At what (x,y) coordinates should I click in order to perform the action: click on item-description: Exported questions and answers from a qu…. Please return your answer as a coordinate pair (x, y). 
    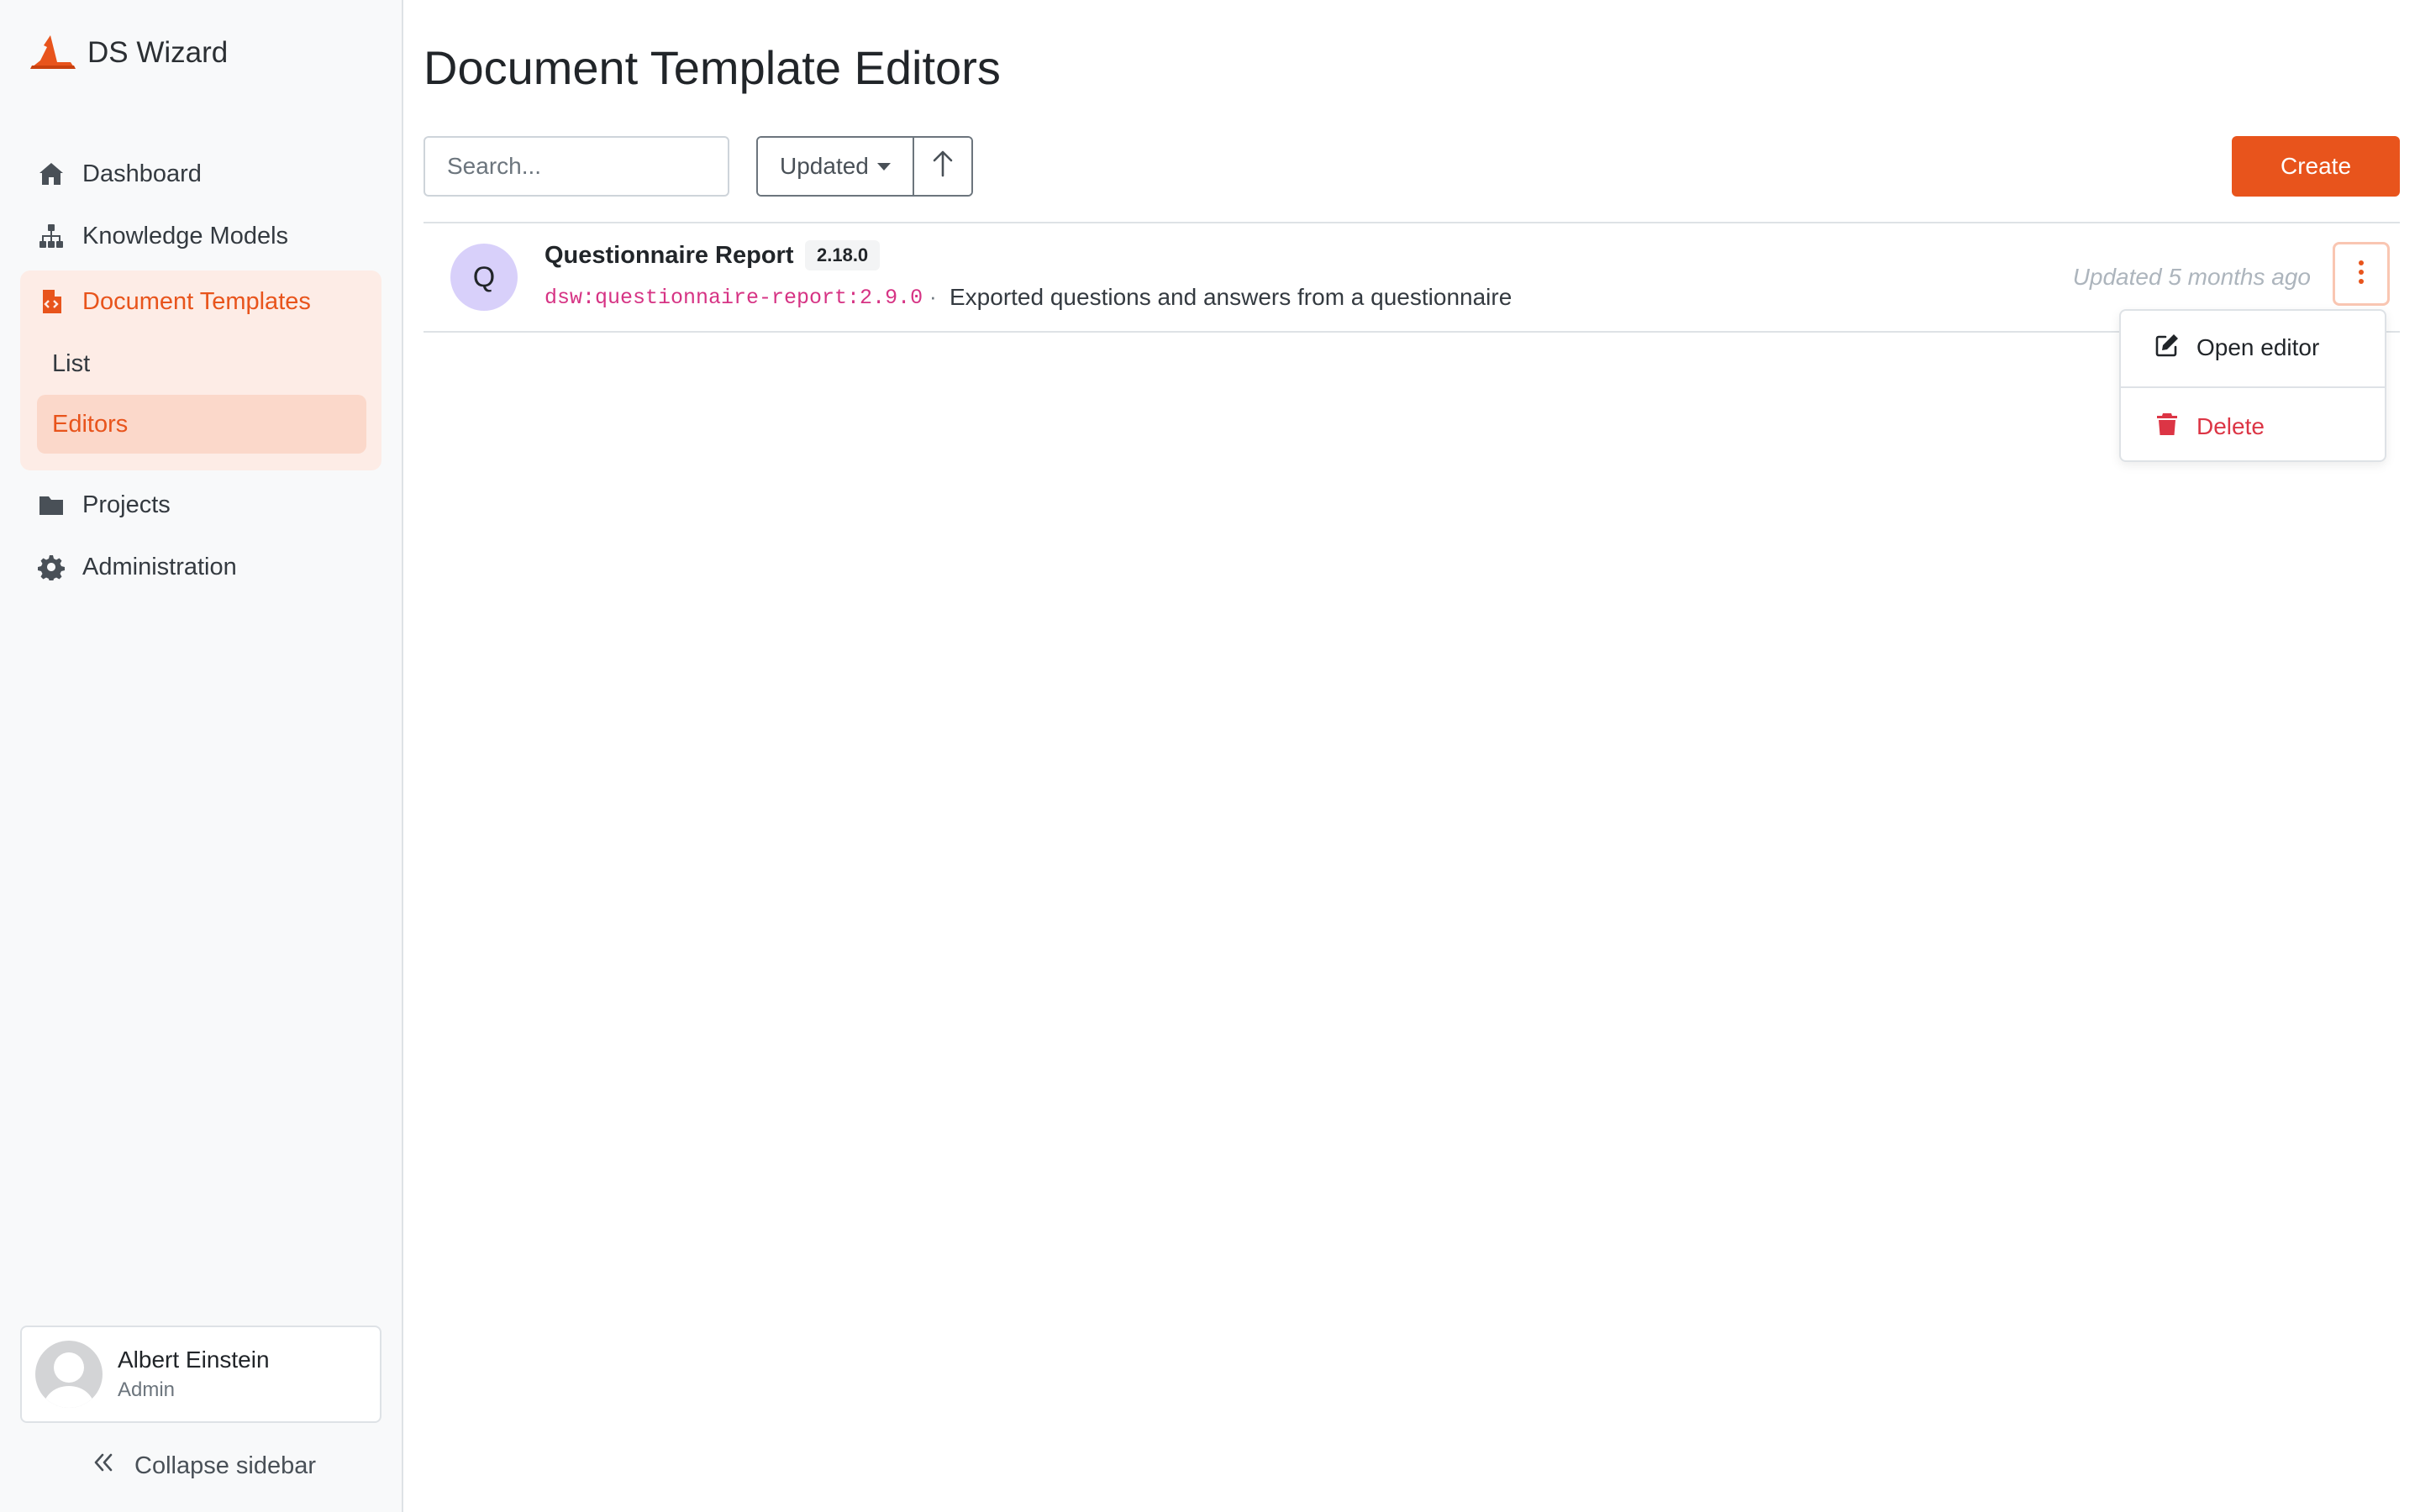
    Looking at the image, I should click on (1231, 297).